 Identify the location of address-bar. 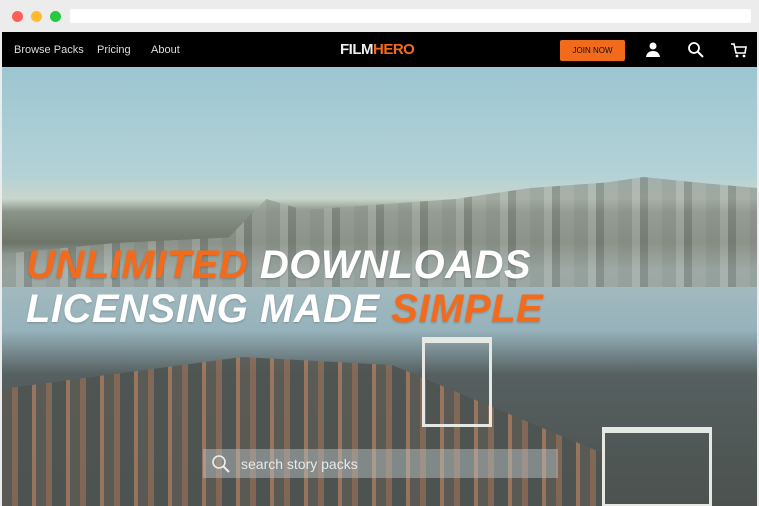
(410, 16).